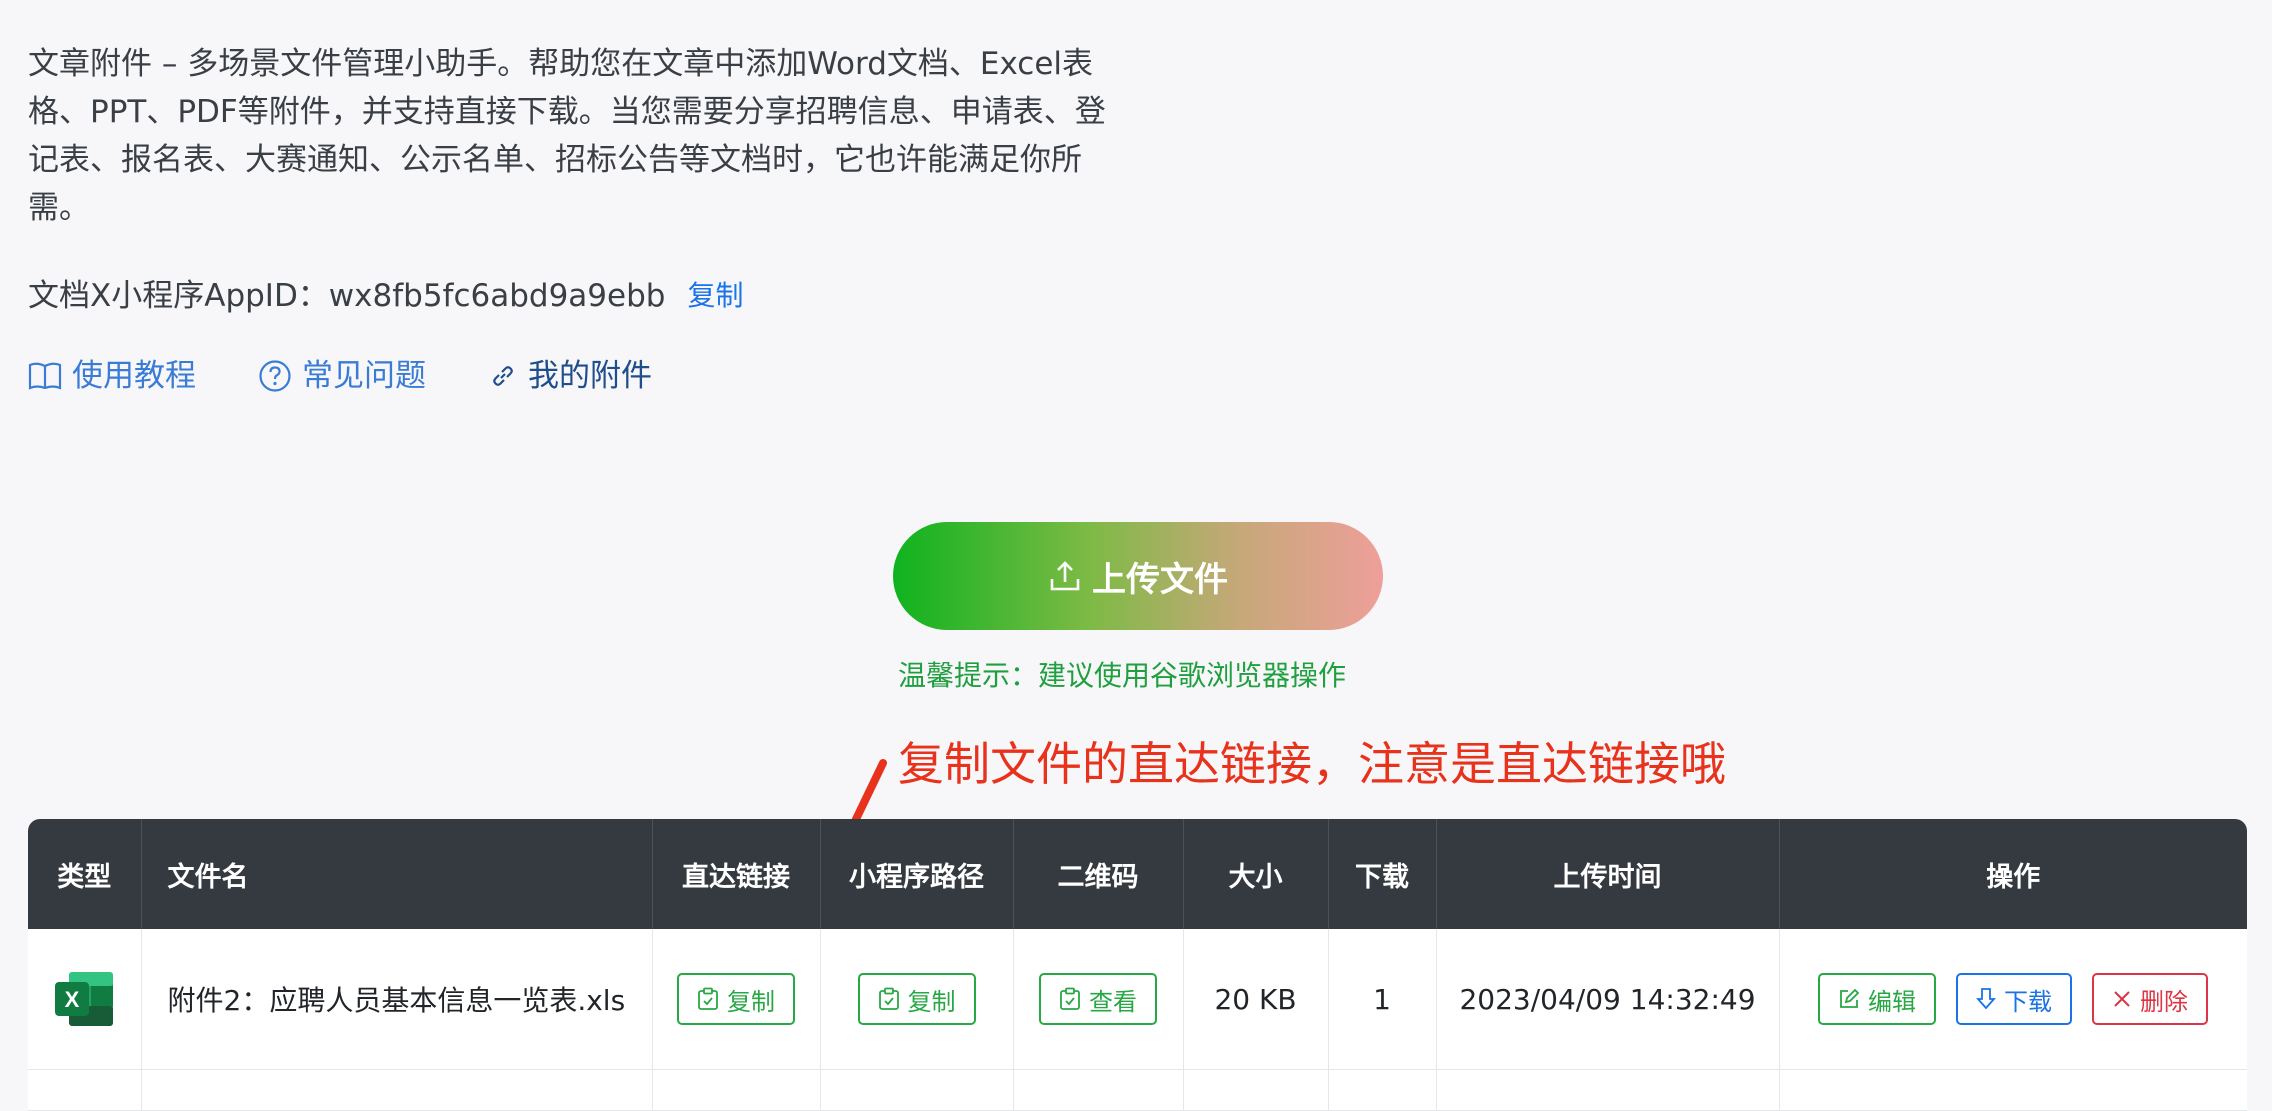  I want to click on close-icon, so click(2122, 999).